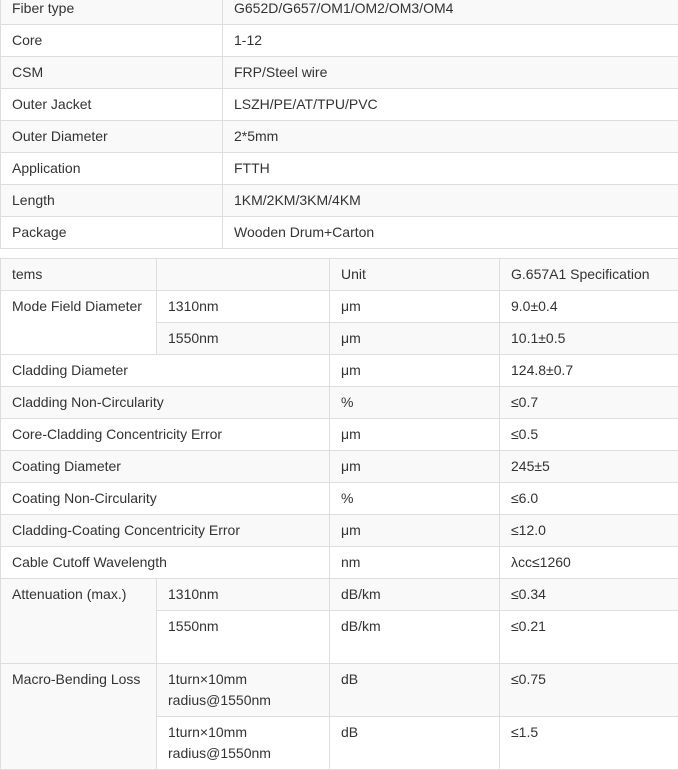 The width and height of the screenshot is (678, 770). I want to click on table-row: Cladding Non-Circularity % ≤0.7, so click(339, 402).